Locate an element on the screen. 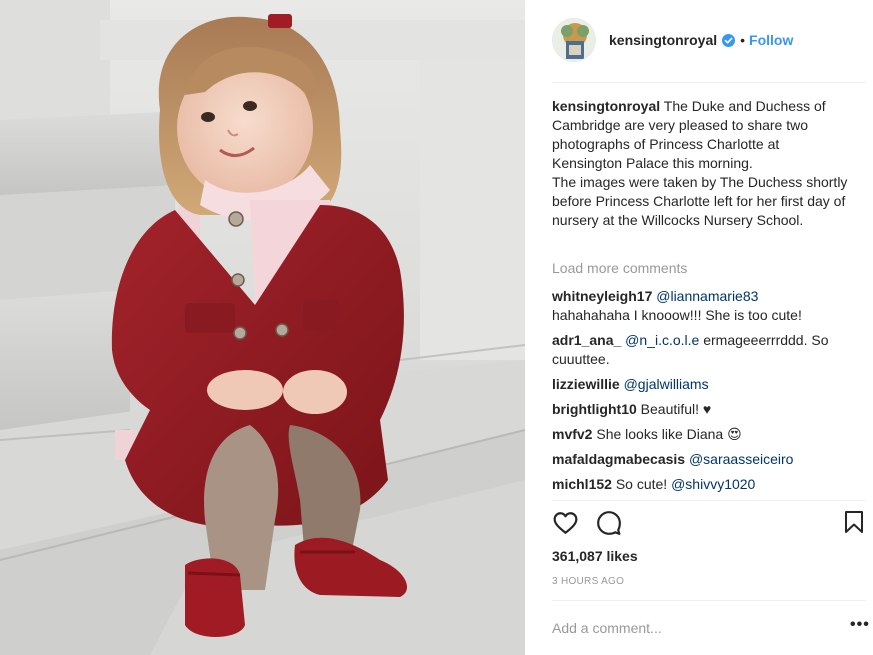  comment-username: brightlight10 is located at coordinates (594, 409).